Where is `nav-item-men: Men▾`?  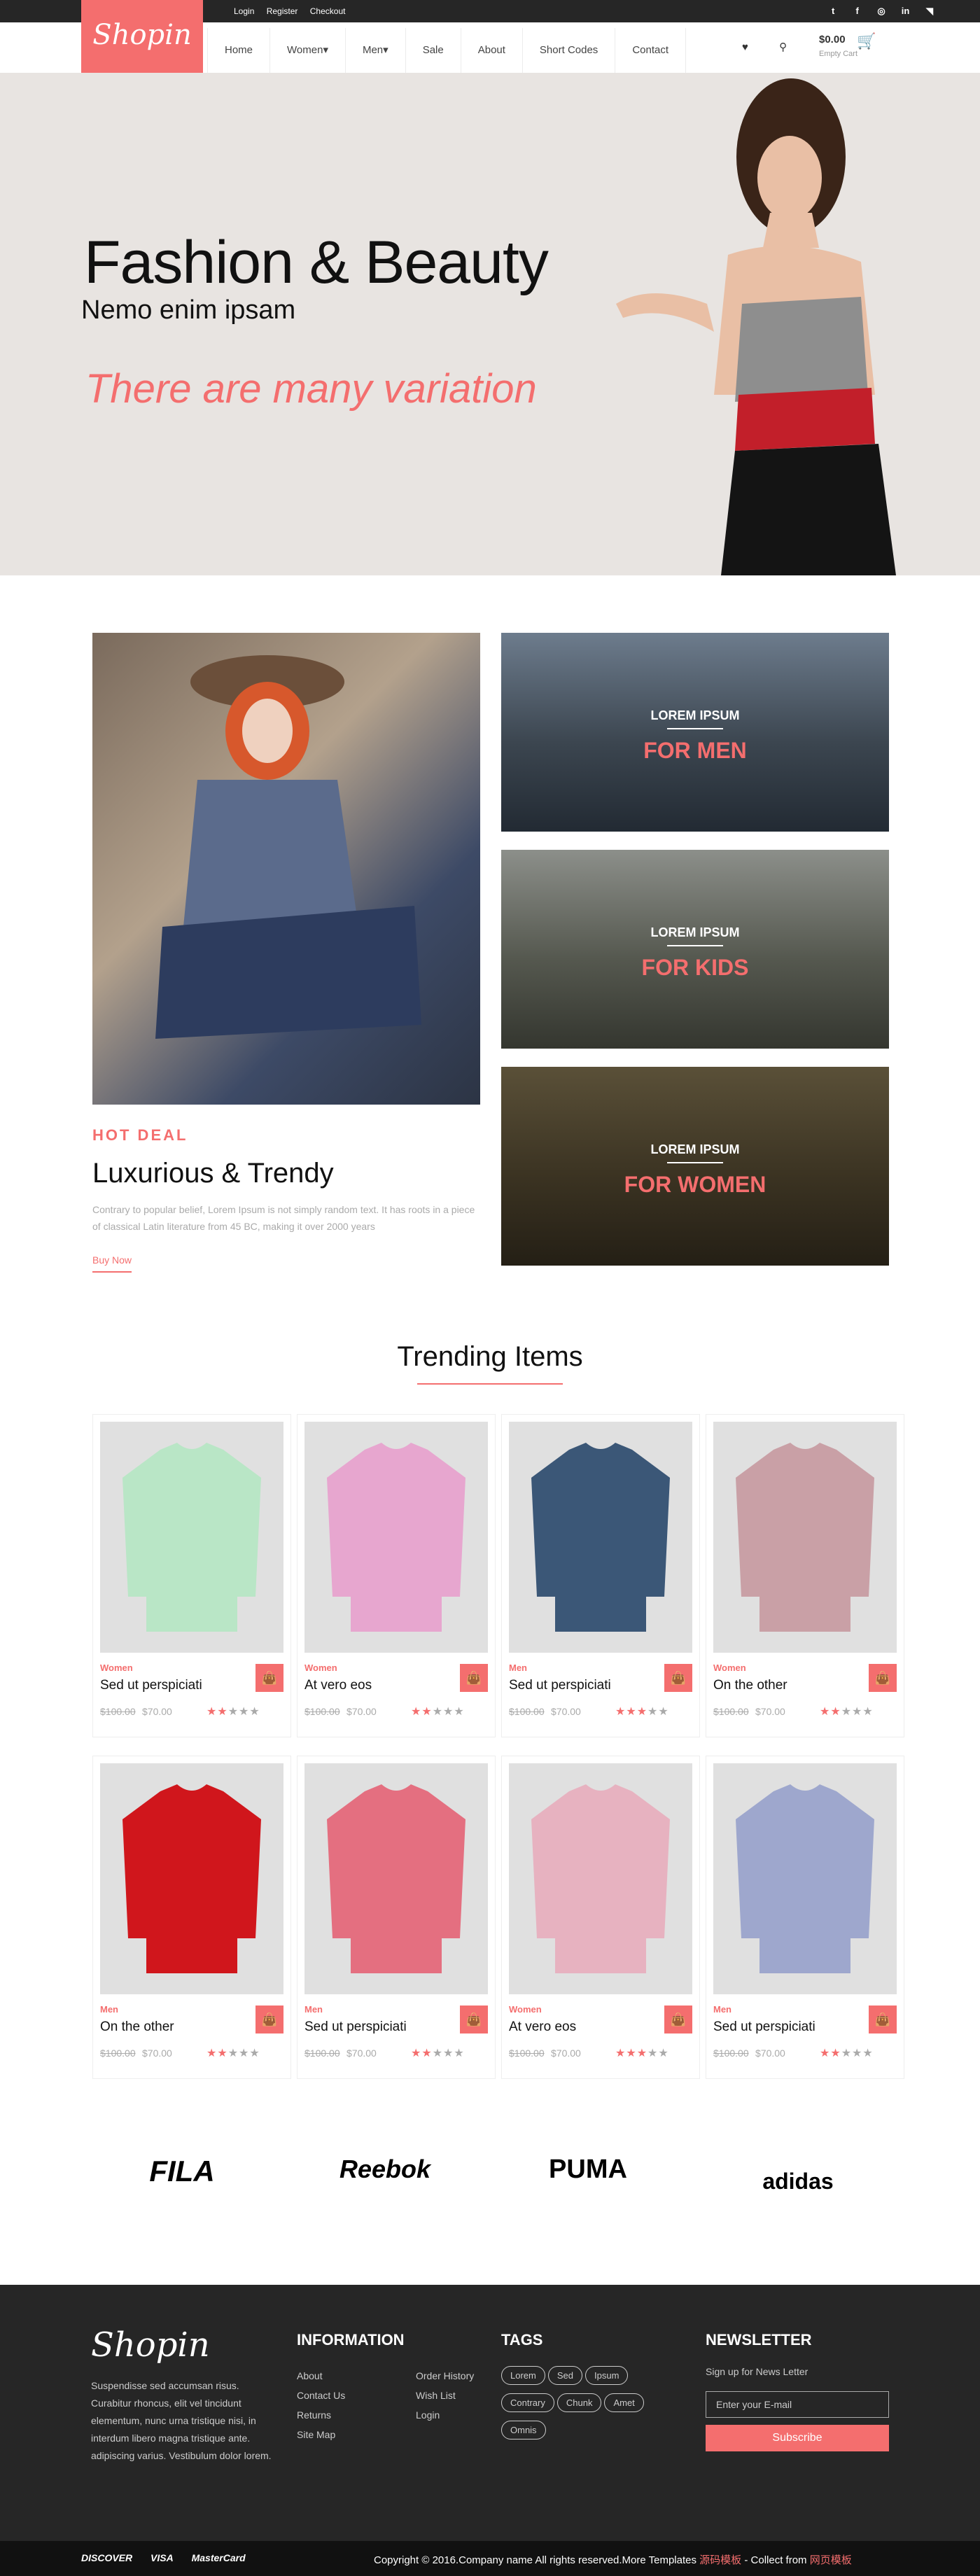 nav-item-men: Men▾ is located at coordinates (376, 50).